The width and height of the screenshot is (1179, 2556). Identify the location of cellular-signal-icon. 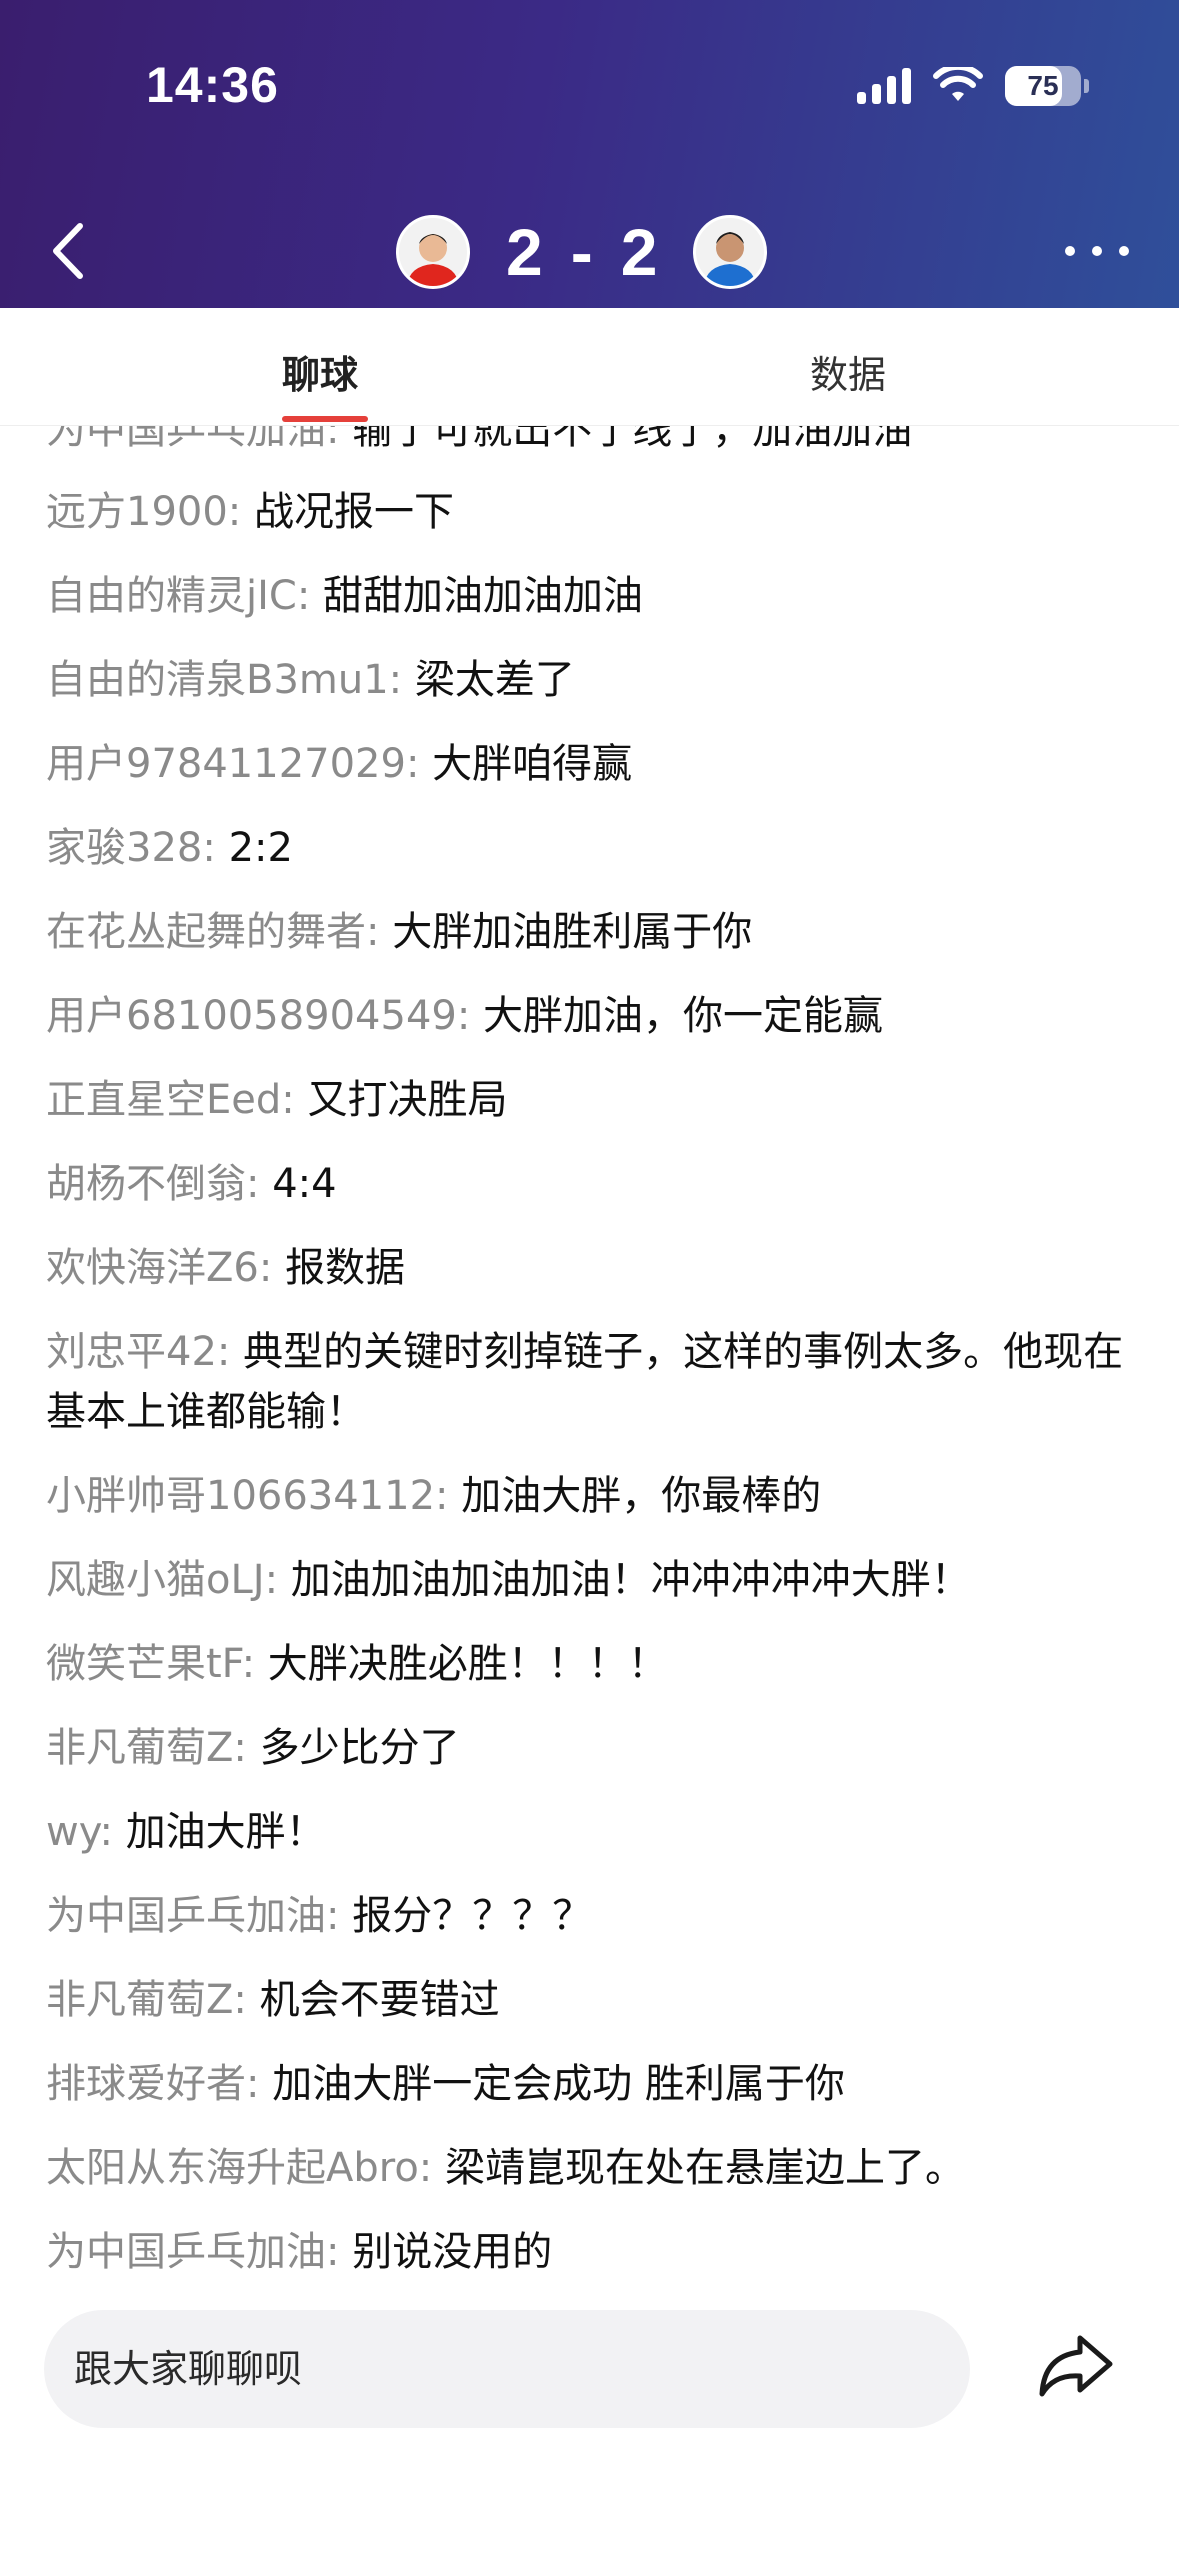
(884, 86).